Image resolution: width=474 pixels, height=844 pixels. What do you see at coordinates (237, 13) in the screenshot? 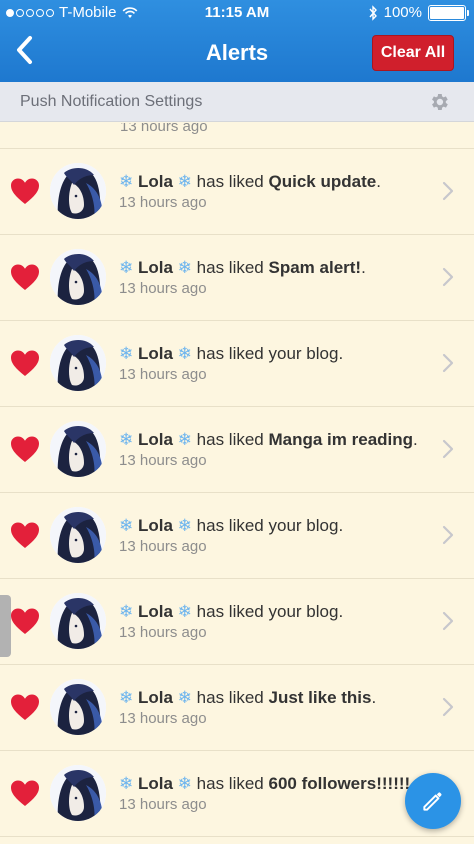
I see `status-bar: T-Mobile 11:15 AM 100%` at bounding box center [237, 13].